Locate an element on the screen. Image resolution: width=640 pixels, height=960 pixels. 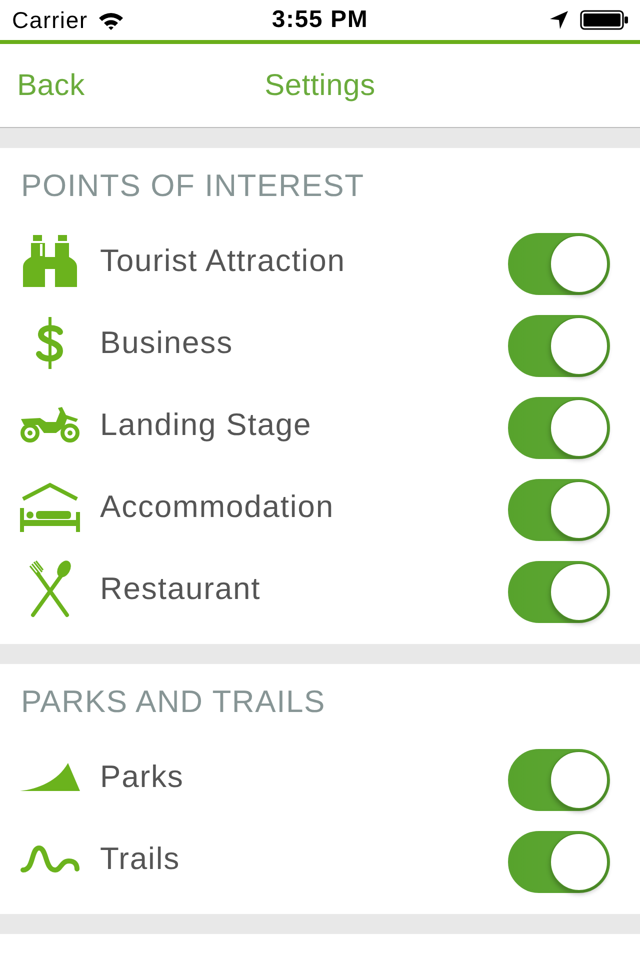
binoculars-icon is located at coordinates (50, 261).